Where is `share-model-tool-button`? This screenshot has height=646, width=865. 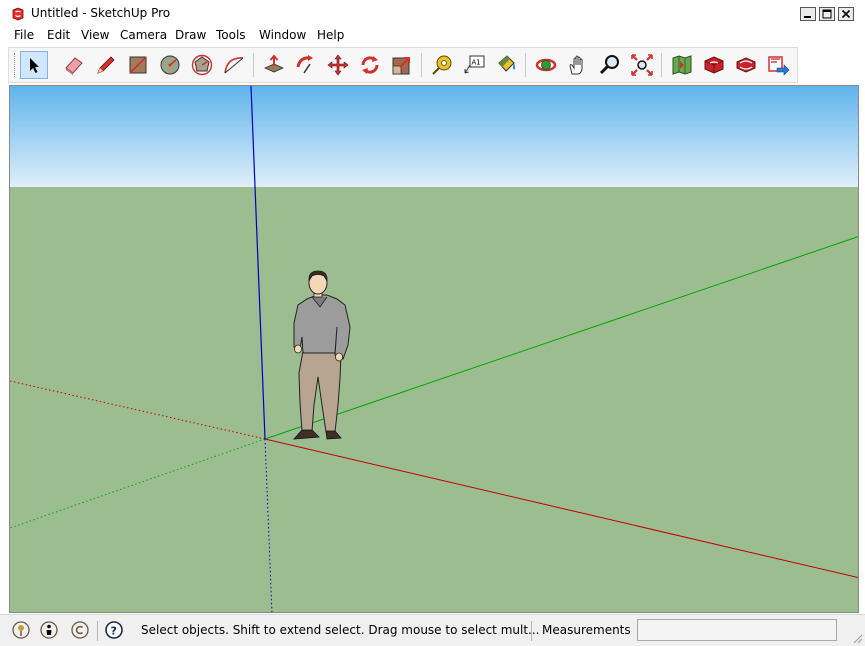 share-model-tool-button is located at coordinates (746, 65).